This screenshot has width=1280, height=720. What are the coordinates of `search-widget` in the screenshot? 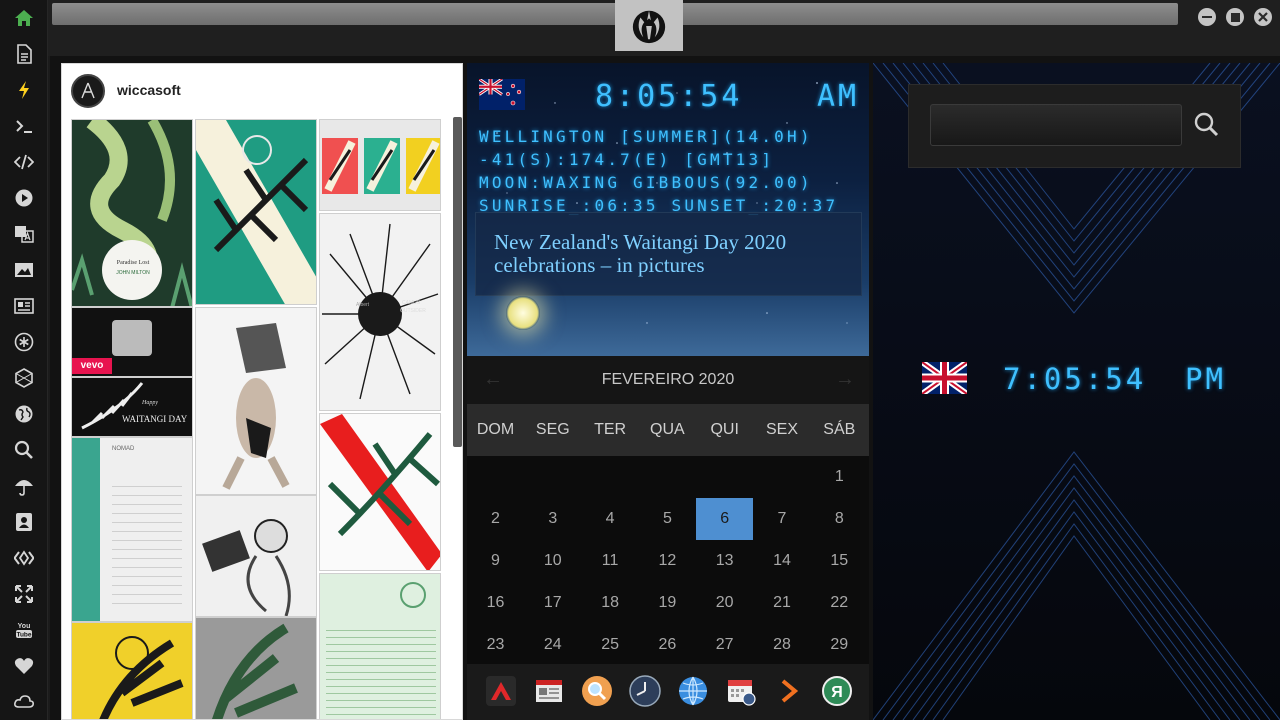 It's located at (1074, 126).